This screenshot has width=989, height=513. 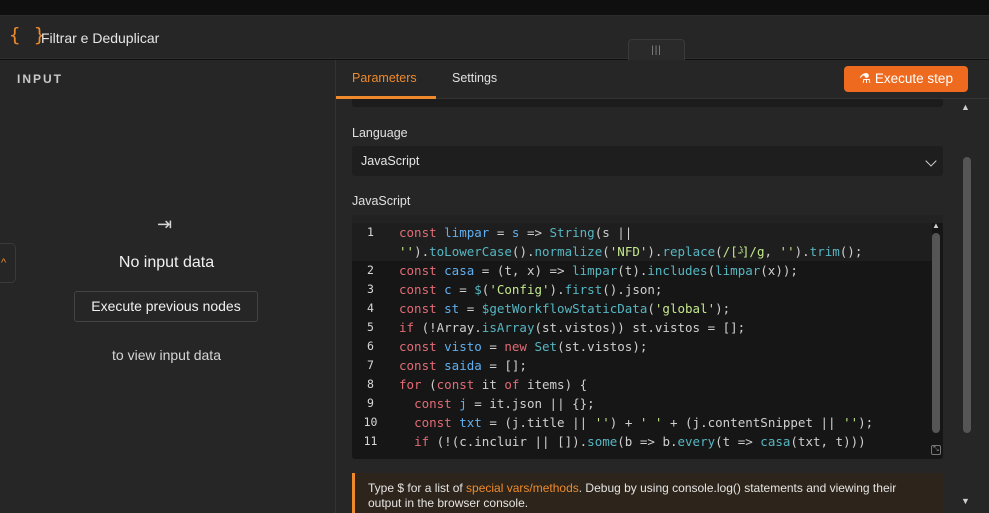 I want to click on code-text: const visto = new Set(st.vistos);, so click(x=523, y=346).